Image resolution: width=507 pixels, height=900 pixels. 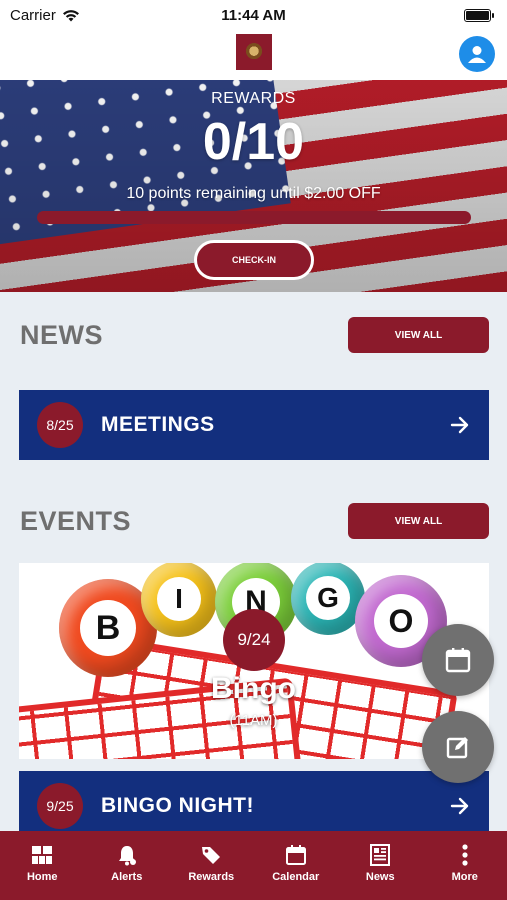 I want to click on app-header, so click(x=253, y=55).